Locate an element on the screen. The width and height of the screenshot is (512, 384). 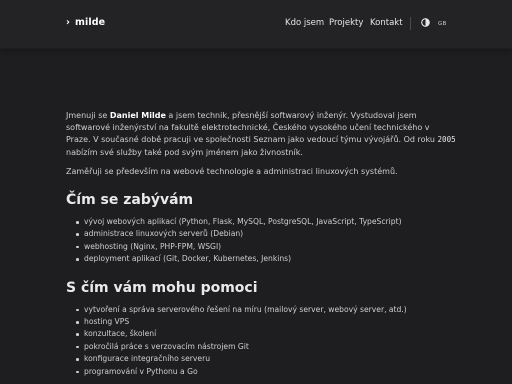
list-item: hosting VPS is located at coordinates (266, 322).